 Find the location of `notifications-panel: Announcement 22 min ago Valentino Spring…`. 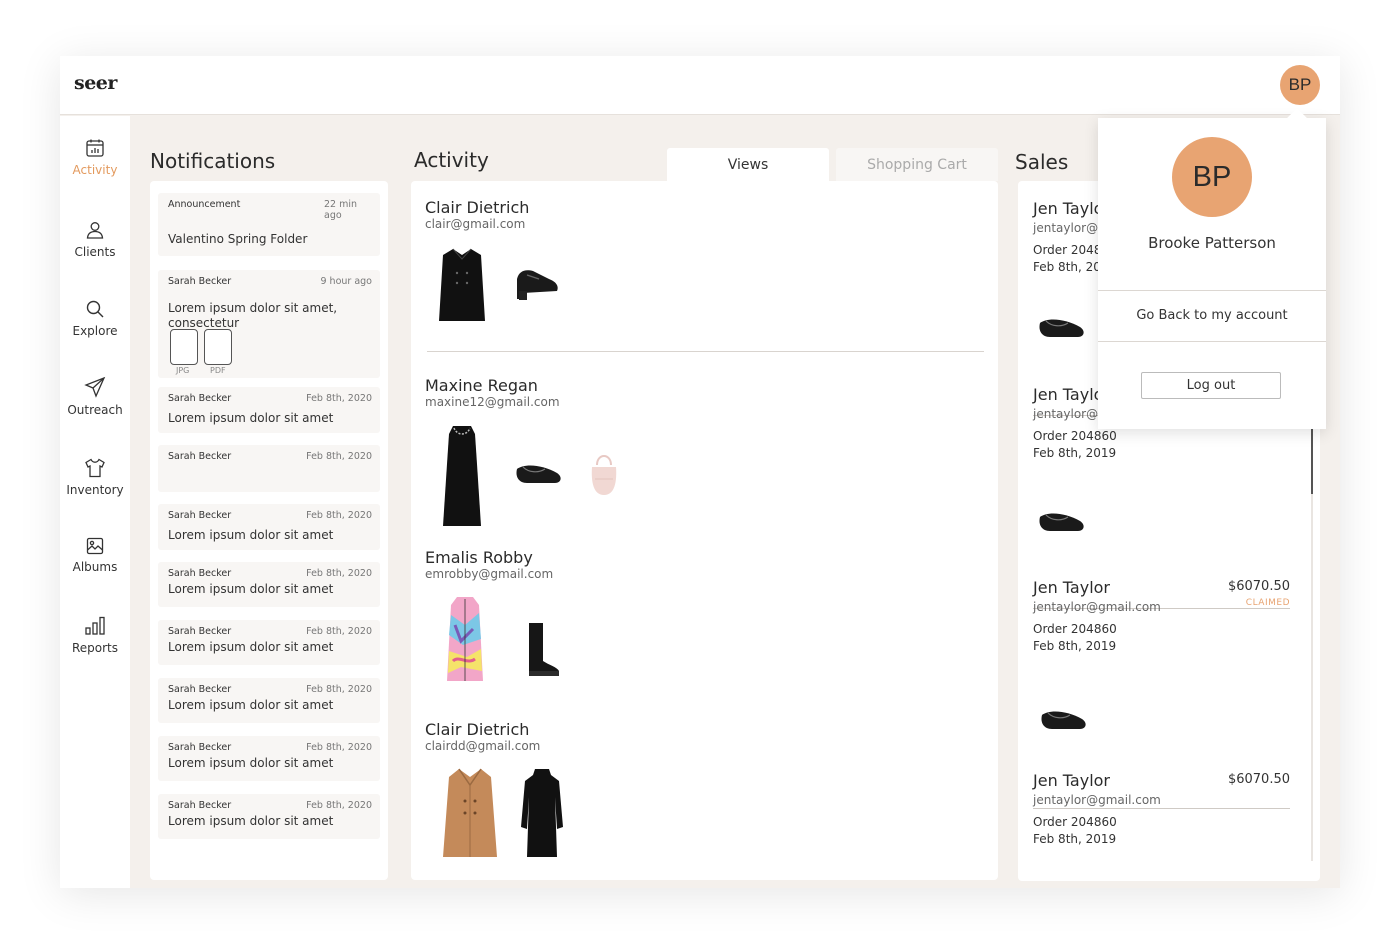

notifications-panel: Announcement 22 min ago Valentino Spring… is located at coordinates (269, 530).